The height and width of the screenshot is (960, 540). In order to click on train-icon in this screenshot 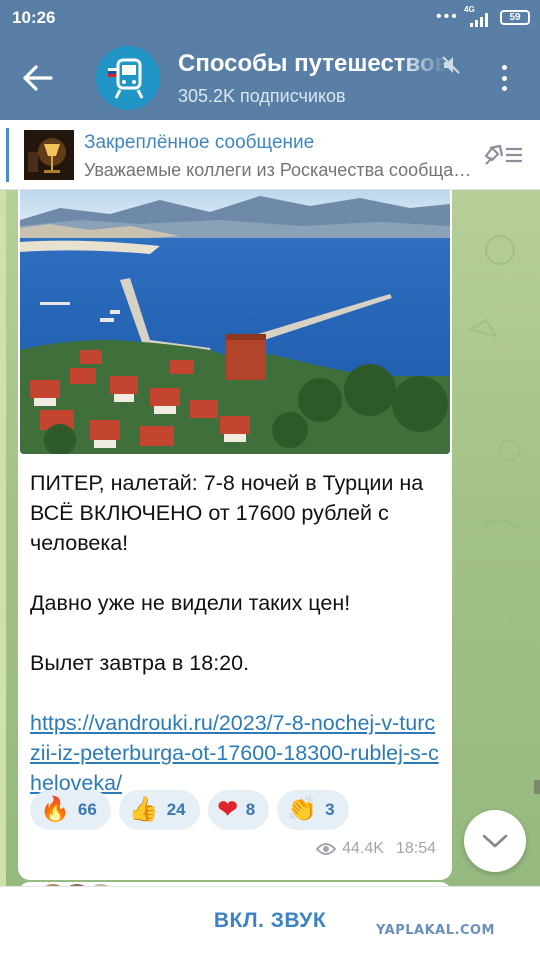, I will do `click(128, 78)`.